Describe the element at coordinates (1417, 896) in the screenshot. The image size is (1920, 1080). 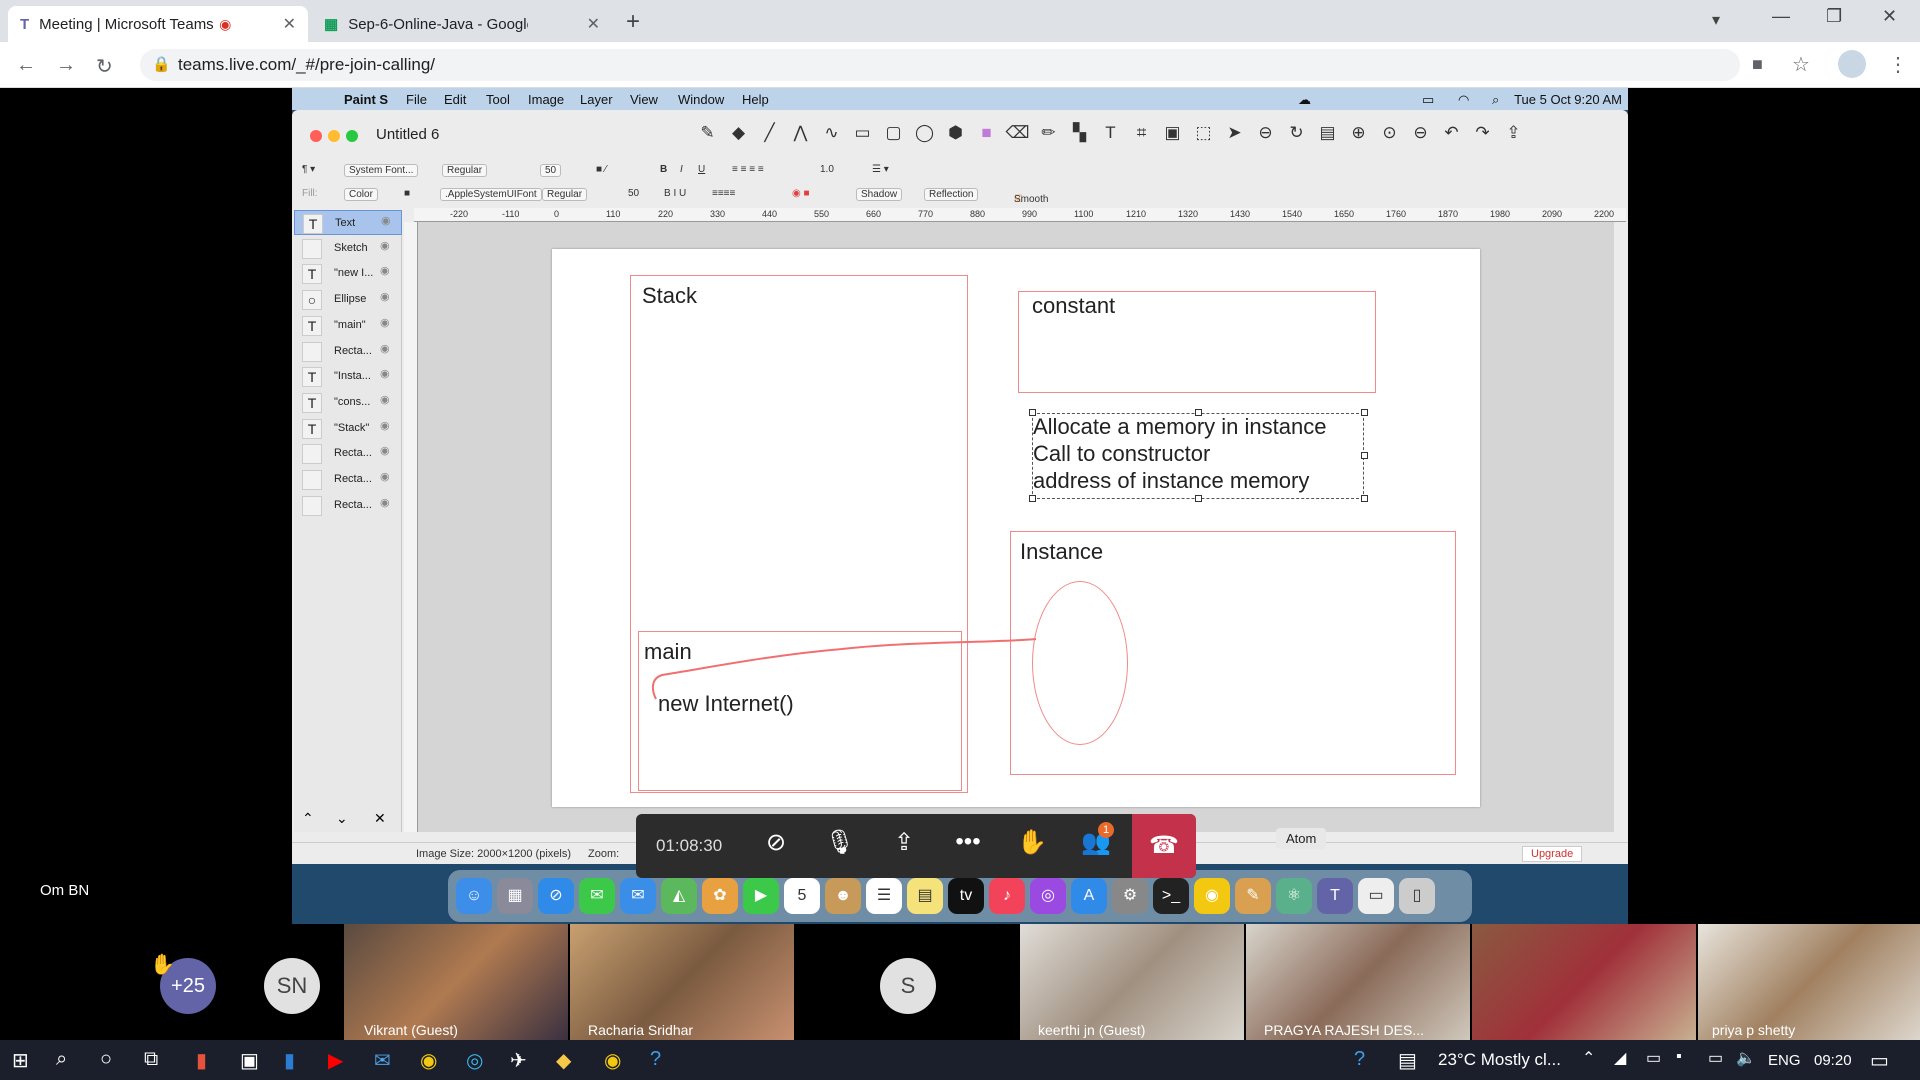
I see `trash-icon: ▯` at that location.